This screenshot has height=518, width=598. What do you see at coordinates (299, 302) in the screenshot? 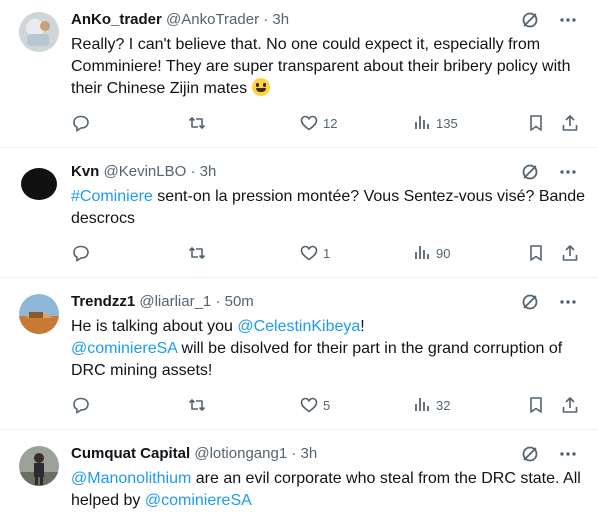
I see `tweet-header: Trendzz1 @liarliar_1 · 50m` at bounding box center [299, 302].